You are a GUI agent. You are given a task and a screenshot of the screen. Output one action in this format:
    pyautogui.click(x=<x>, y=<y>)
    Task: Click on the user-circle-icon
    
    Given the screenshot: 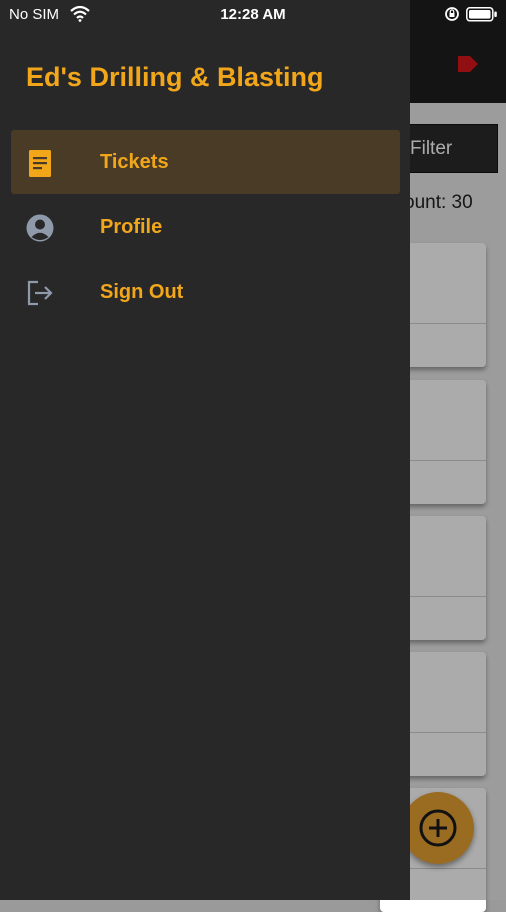 What is the action you would take?
    pyautogui.click(x=40, y=228)
    